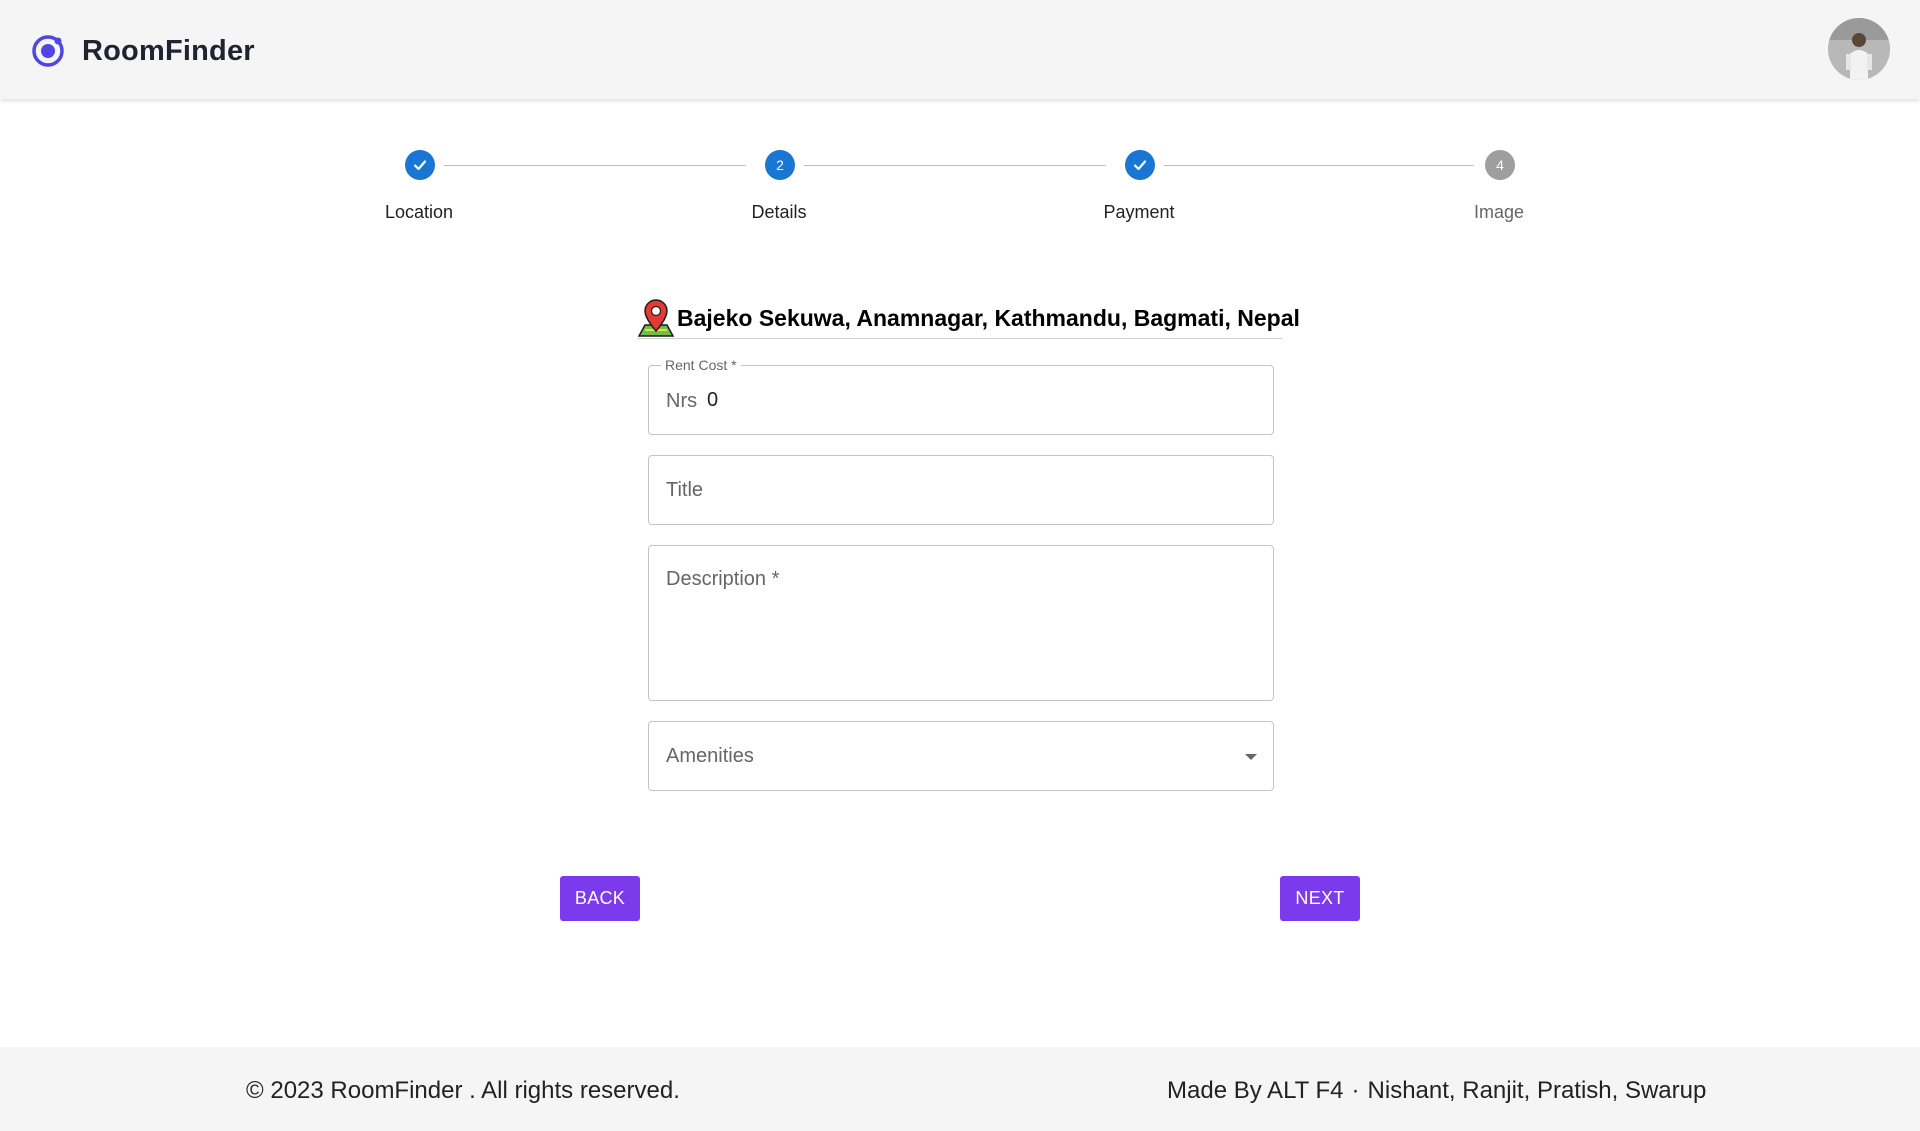  What do you see at coordinates (723, 579) in the screenshot?
I see `description-placeholder: Description *` at bounding box center [723, 579].